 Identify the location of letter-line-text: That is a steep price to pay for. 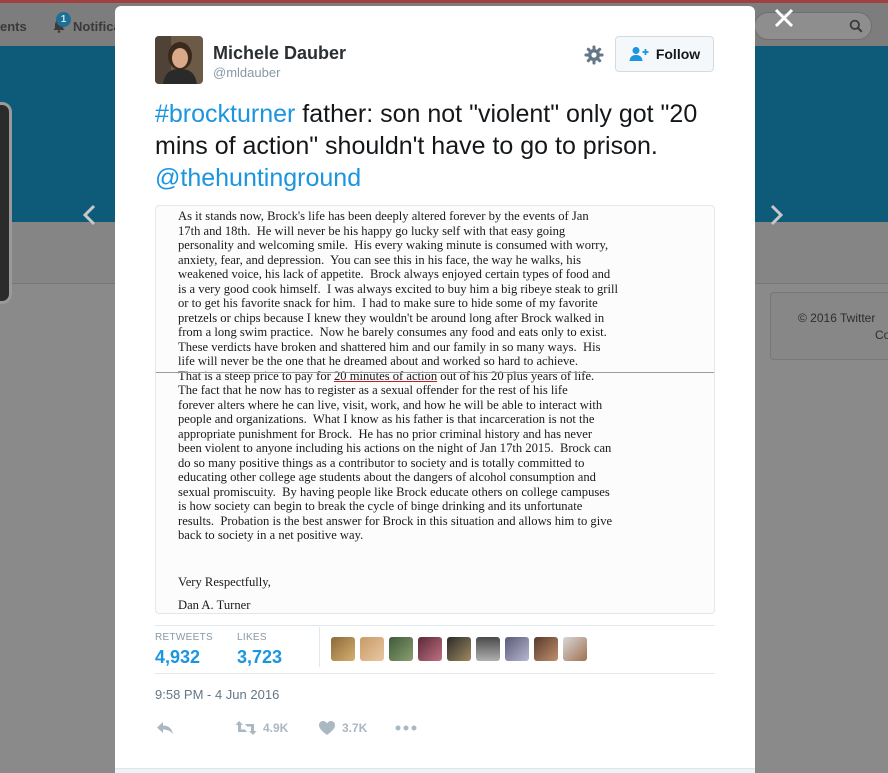
(256, 375).